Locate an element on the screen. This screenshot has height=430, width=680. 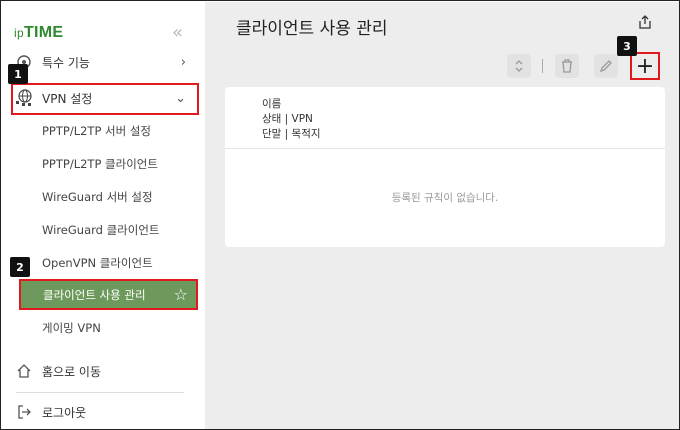
add-button: + is located at coordinates (645, 66).